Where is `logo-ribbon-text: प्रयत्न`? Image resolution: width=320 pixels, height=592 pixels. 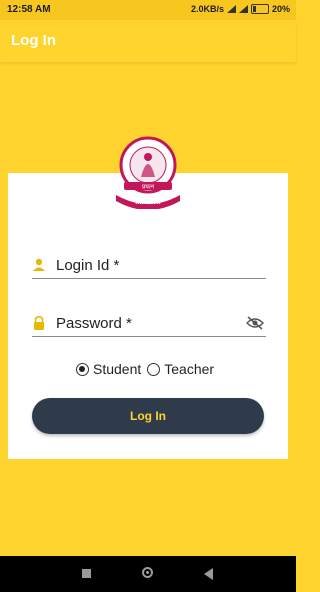
logo-ribbon-text: प्रयत्न is located at coordinates (148, 187).